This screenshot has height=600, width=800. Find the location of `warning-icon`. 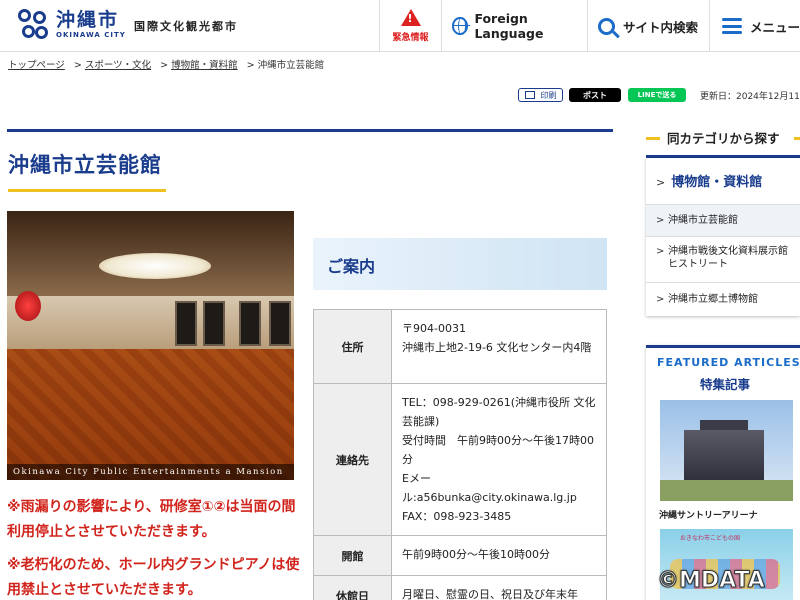

warning-icon is located at coordinates (410, 17).